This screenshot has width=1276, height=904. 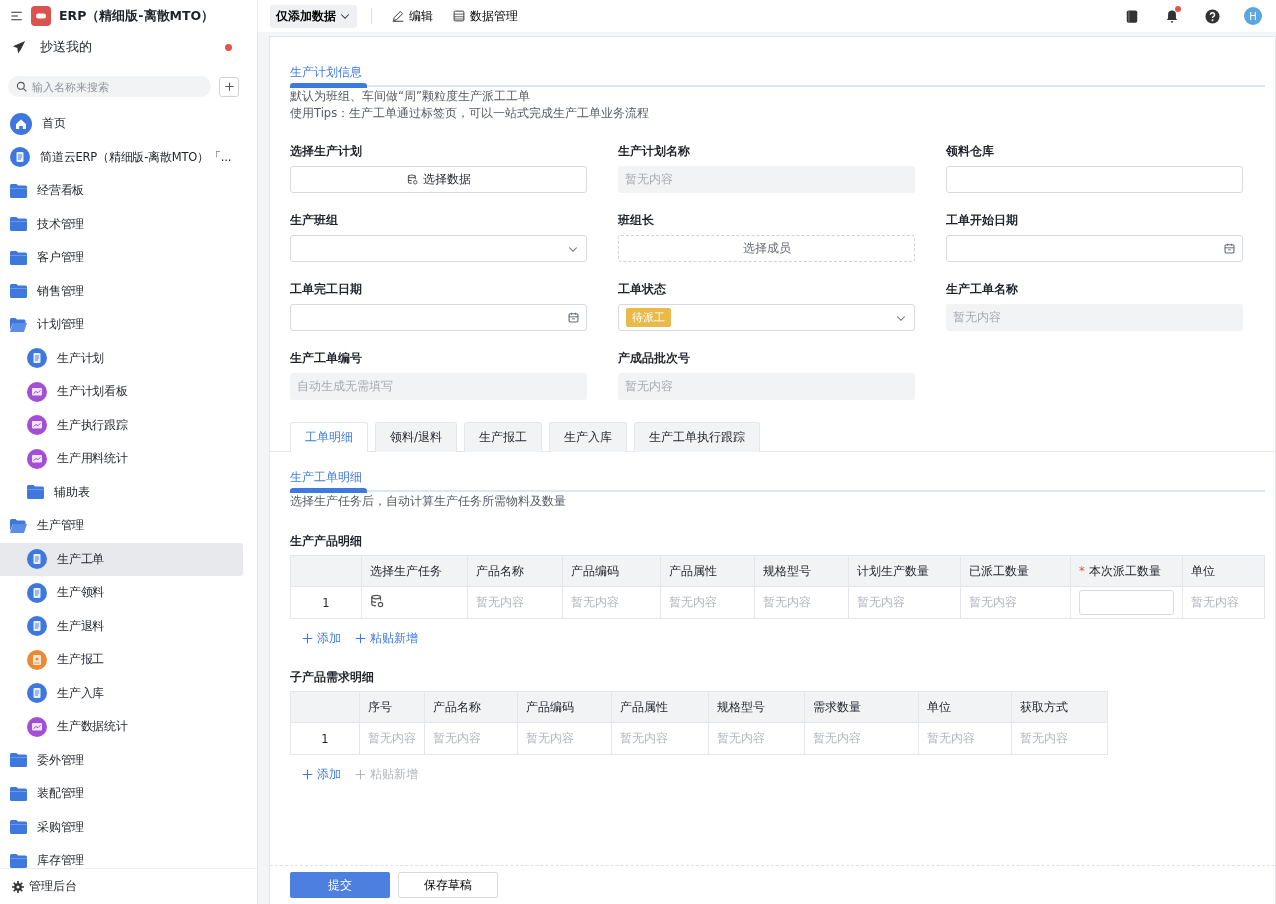 I want to click on tab: 生产工单执行跟踪, so click(x=696, y=437).